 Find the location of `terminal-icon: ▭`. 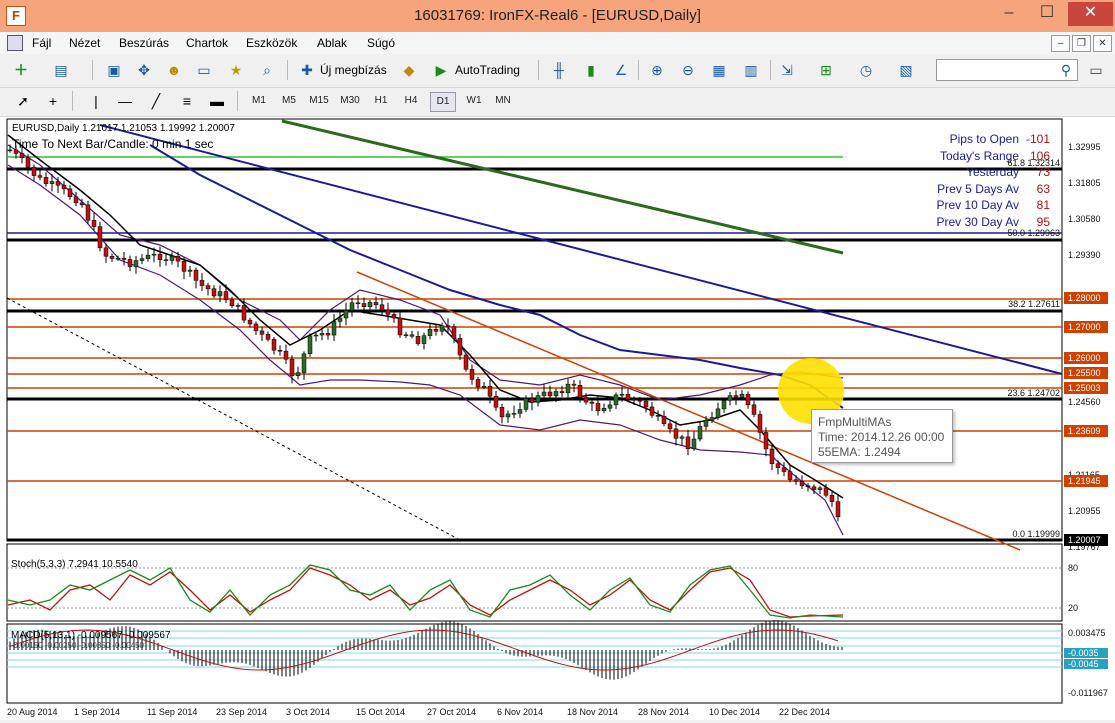

terminal-icon: ▭ is located at coordinates (204, 70).